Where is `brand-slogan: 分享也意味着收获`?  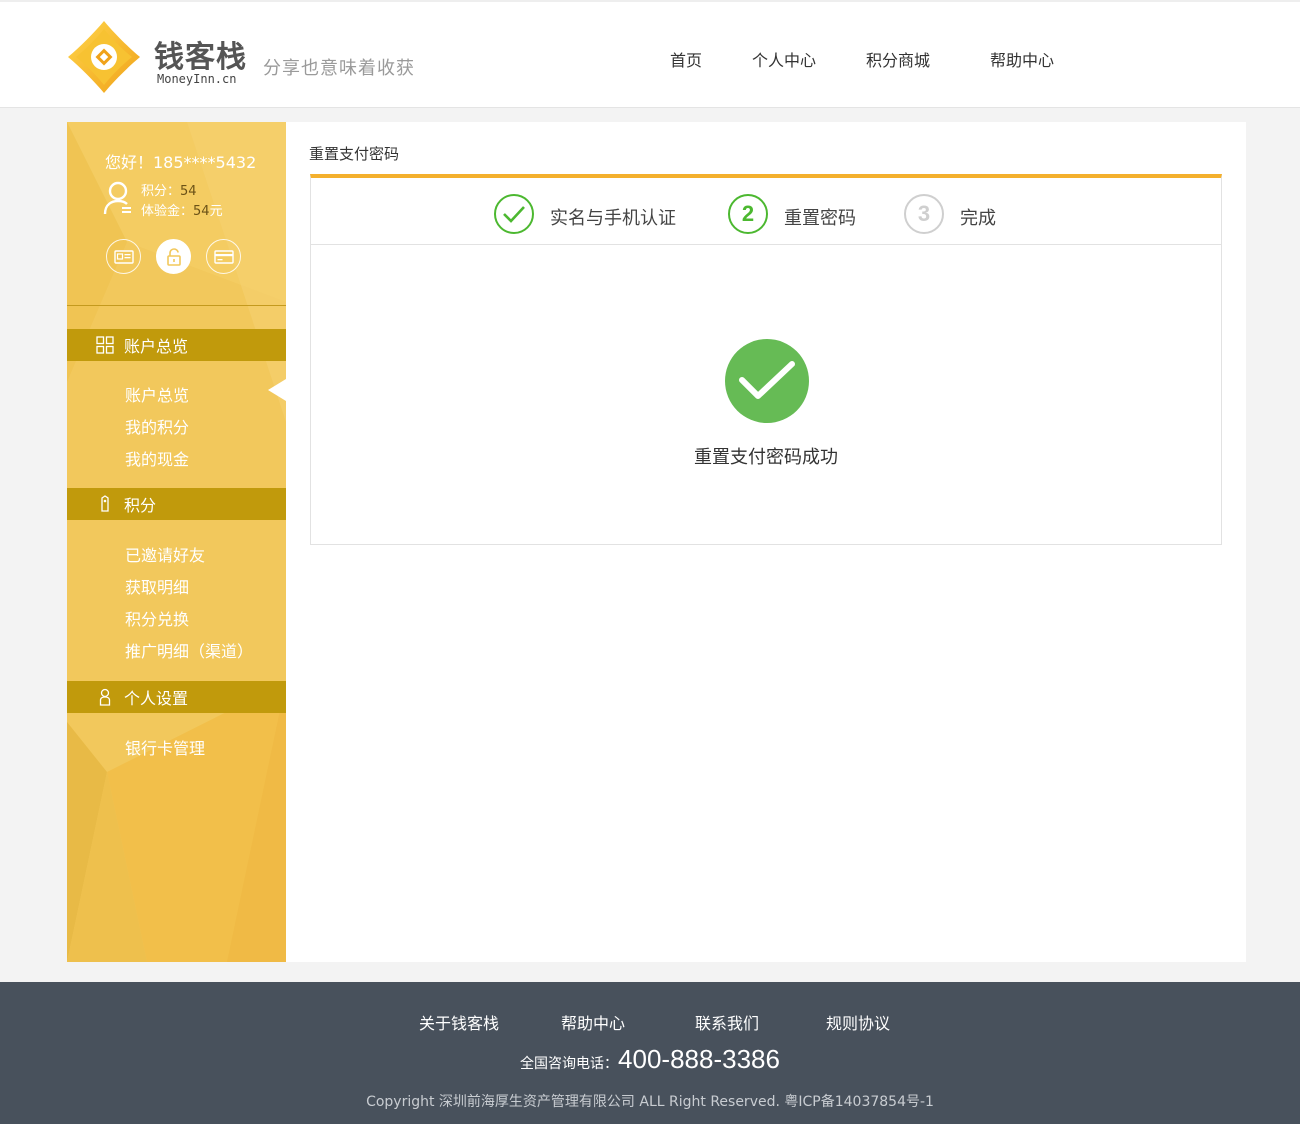 brand-slogan: 分享也意味着收获 is located at coordinates (339, 68).